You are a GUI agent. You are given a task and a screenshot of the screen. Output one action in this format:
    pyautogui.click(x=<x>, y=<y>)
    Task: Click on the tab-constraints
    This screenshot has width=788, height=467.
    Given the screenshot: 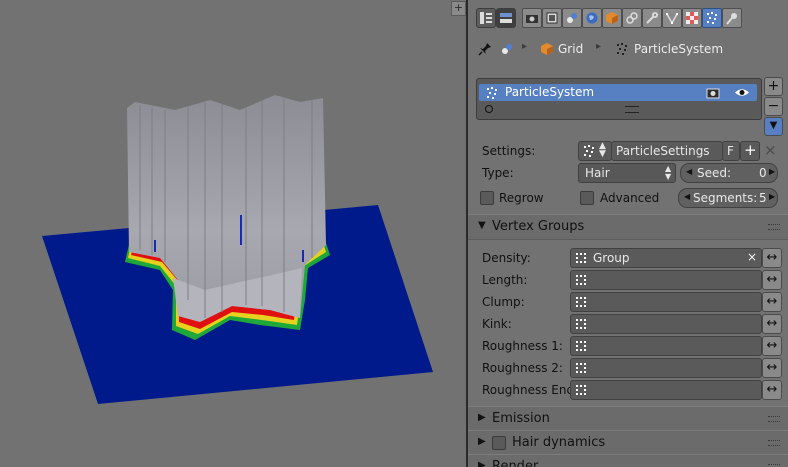 What is the action you would take?
    pyautogui.click(x=632, y=18)
    